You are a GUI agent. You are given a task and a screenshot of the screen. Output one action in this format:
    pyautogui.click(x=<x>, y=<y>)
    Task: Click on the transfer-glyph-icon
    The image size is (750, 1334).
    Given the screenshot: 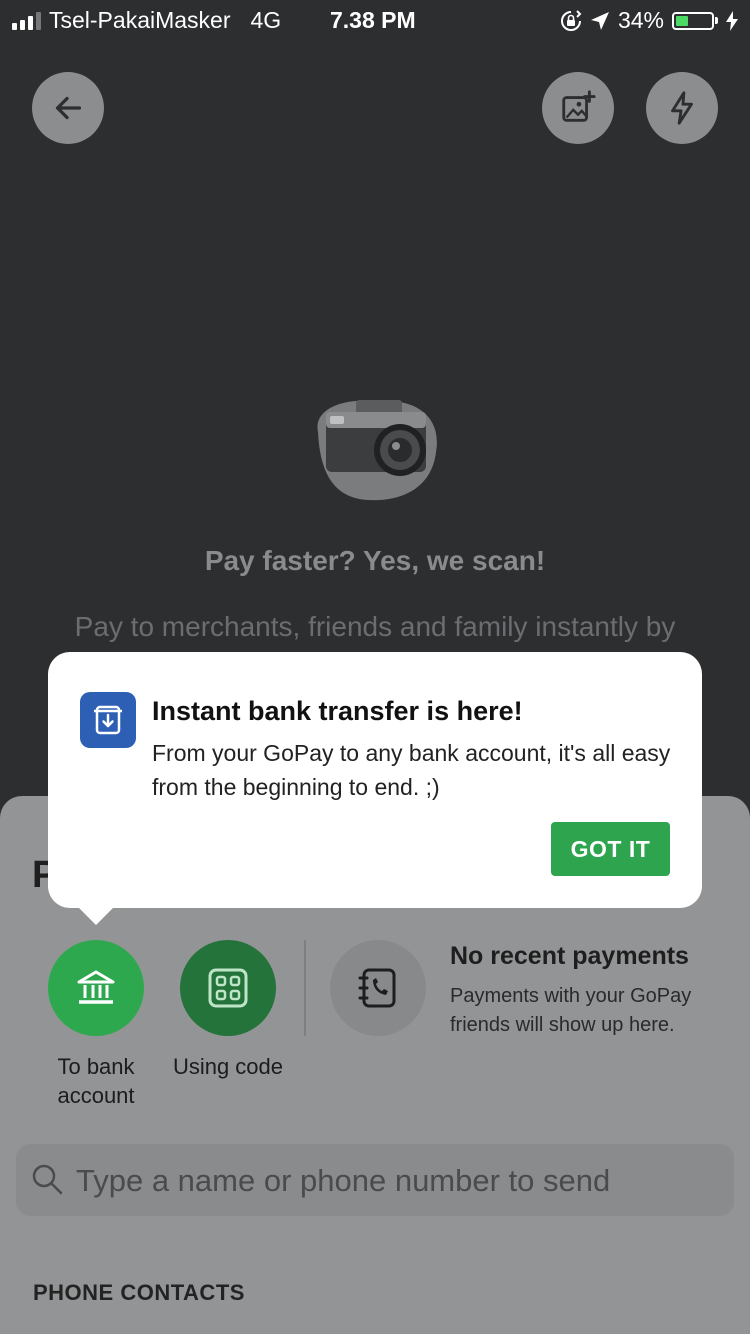 What is the action you would take?
    pyautogui.click(x=108, y=720)
    